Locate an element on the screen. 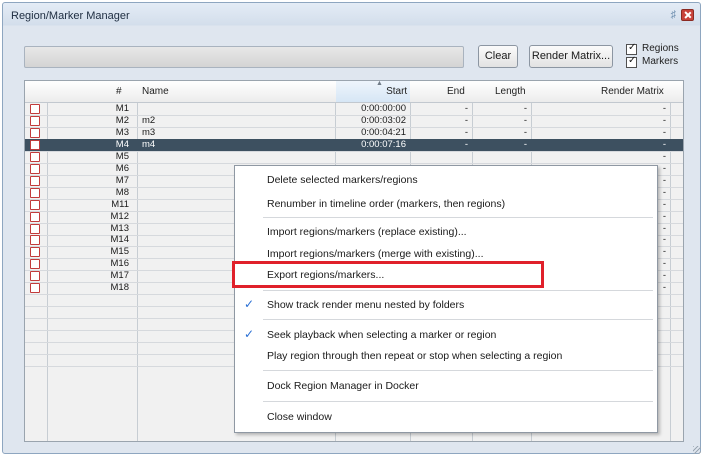  column-header-end: End is located at coordinates (456, 91).